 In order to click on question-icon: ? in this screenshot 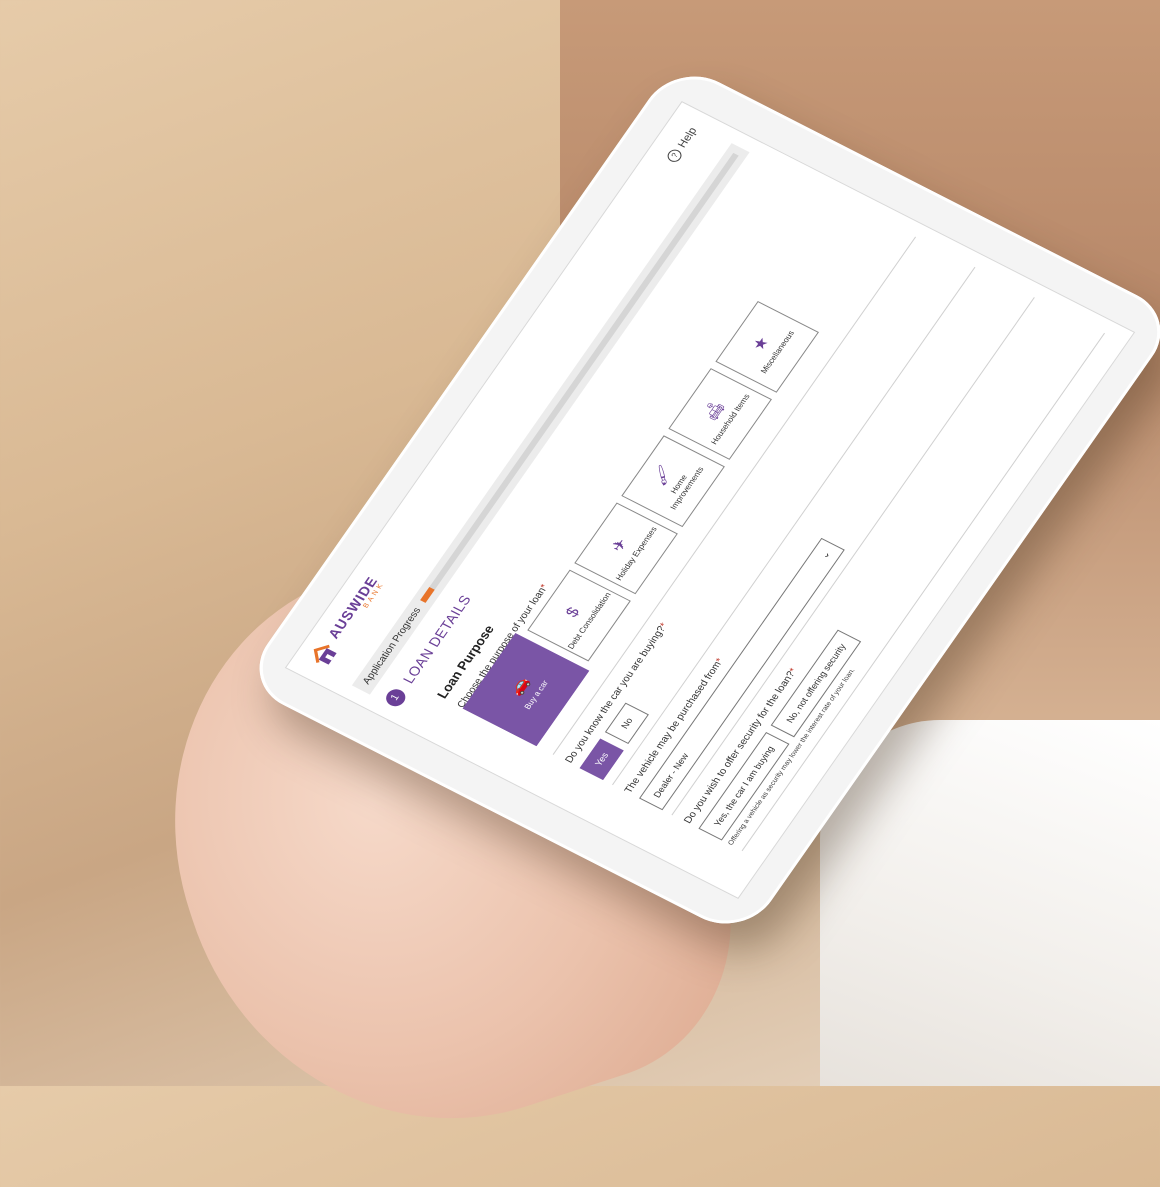, I will do `click(675, 155)`.